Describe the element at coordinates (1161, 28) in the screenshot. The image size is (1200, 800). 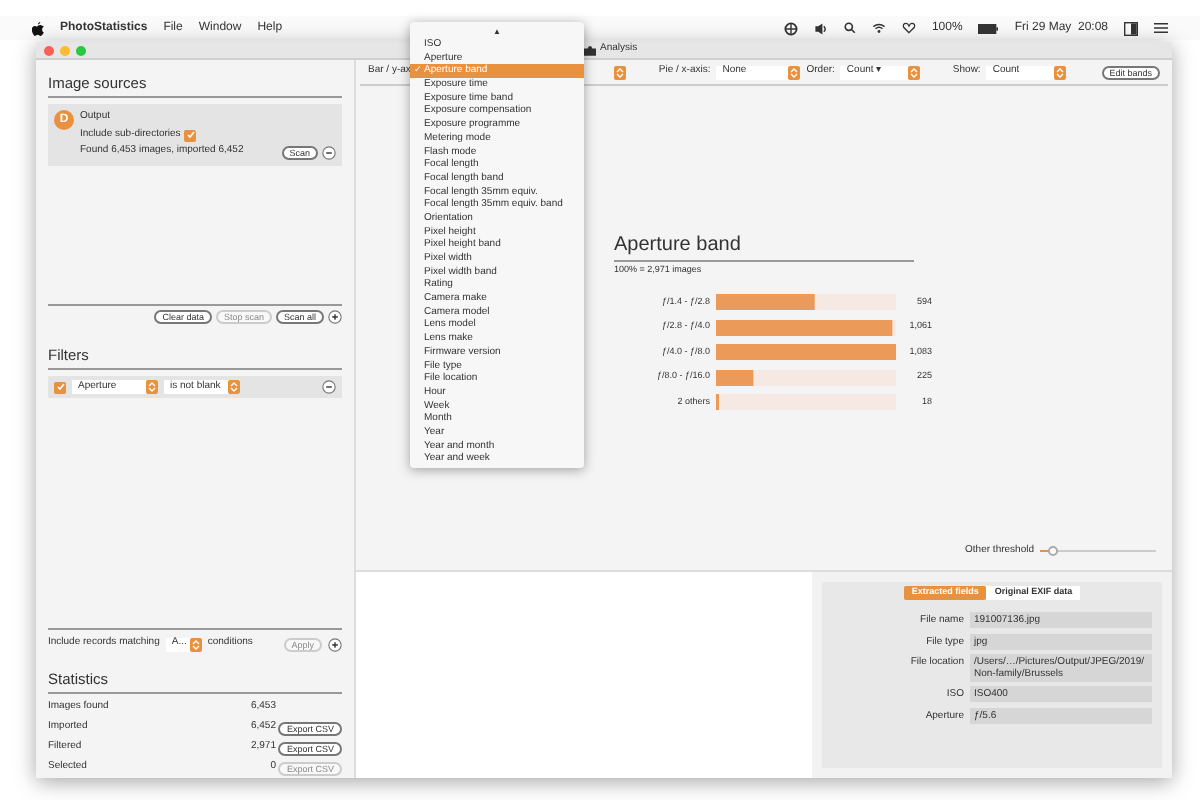
I see `list-icon` at that location.